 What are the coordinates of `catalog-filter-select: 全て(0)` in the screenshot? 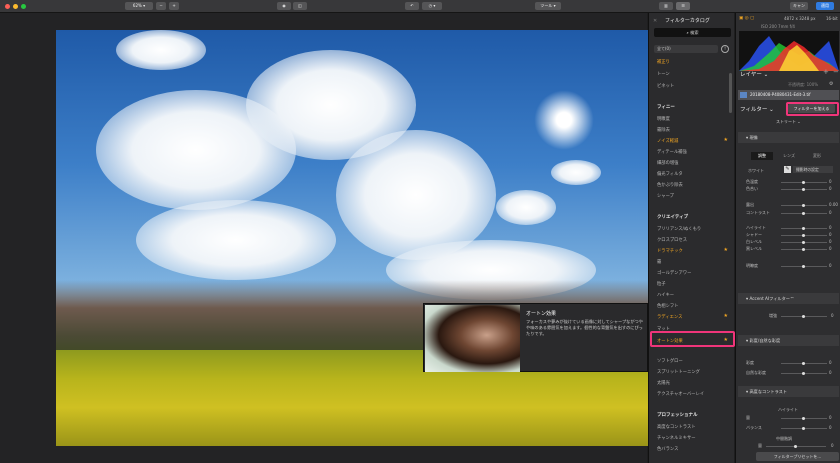 It's located at (686, 49).